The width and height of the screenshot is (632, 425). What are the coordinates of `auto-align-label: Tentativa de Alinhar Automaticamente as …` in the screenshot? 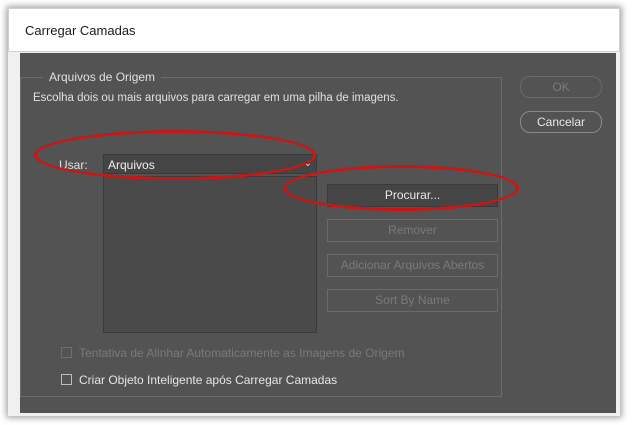 It's located at (242, 353).